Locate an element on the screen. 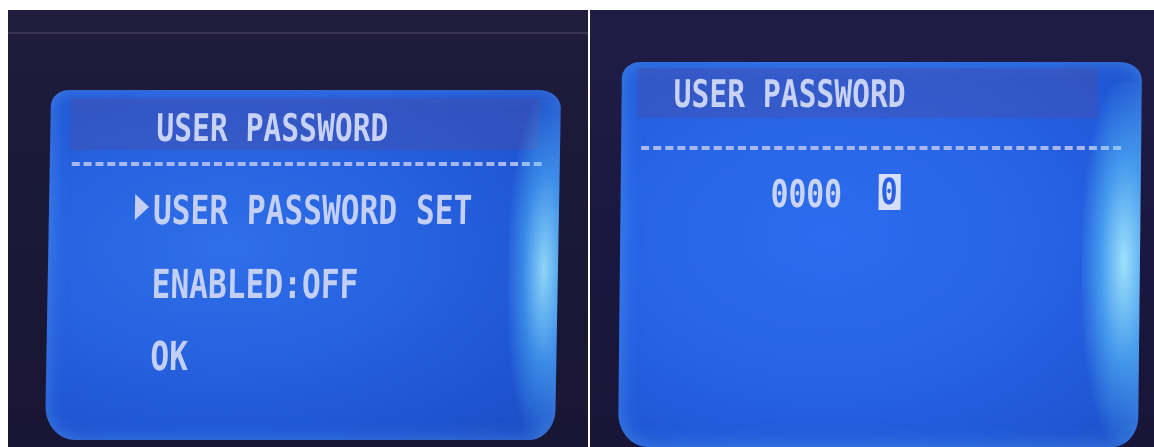 Image resolution: width=1154 pixels, height=447 pixels. password-digits: 0000 is located at coordinates (806, 194).